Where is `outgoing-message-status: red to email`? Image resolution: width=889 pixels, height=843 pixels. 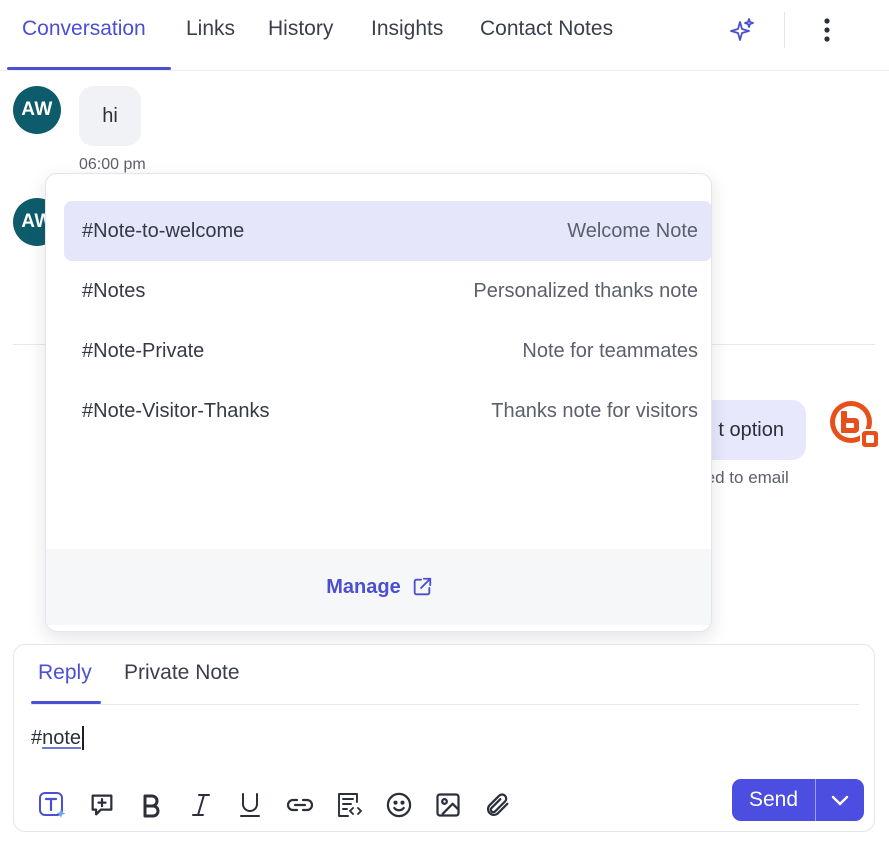
outgoing-message-status: red to email is located at coordinates (744, 477).